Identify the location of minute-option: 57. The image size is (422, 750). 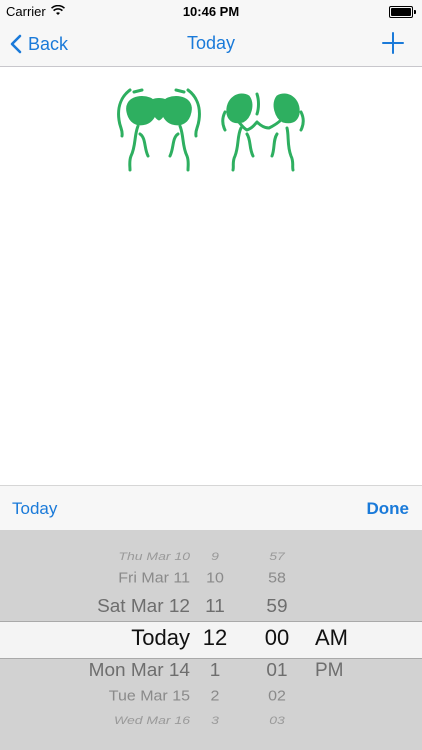
(277, 556).